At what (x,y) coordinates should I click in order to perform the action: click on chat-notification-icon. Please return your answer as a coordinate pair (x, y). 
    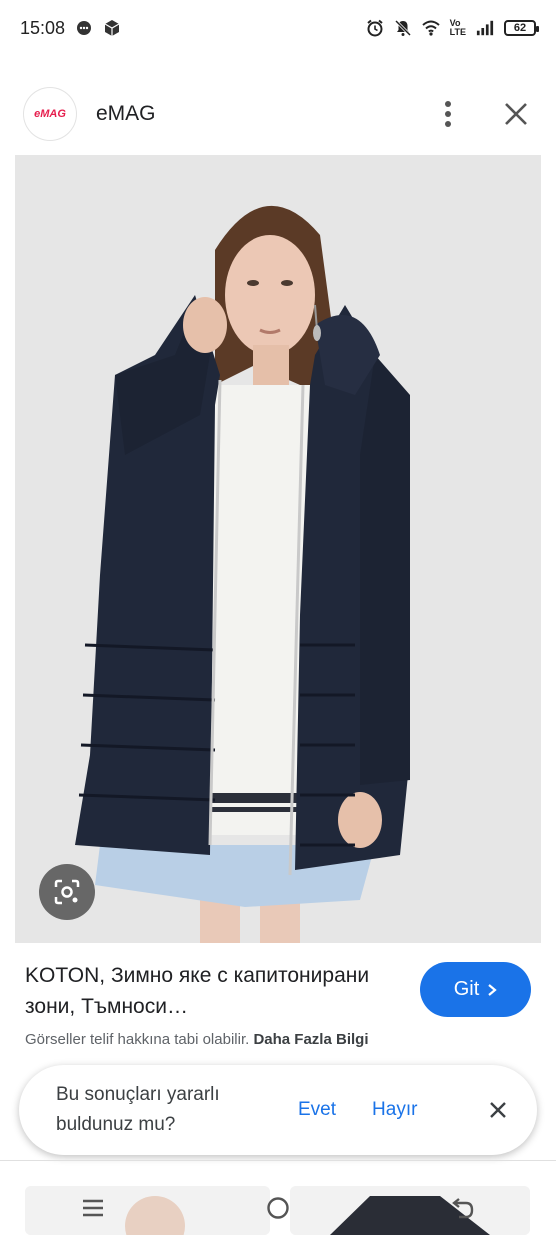
    Looking at the image, I should click on (84, 28).